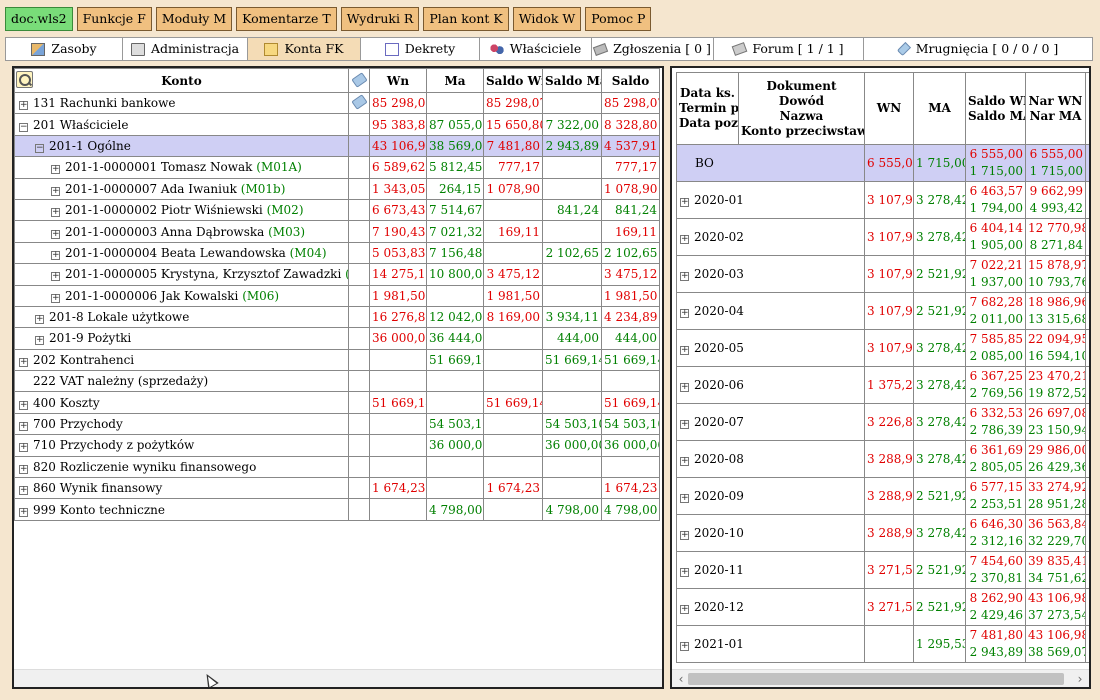 Image resolution: width=1100 pixels, height=700 pixels. I want to click on account-name-cell: +201-9 Pożytki, so click(181, 338).